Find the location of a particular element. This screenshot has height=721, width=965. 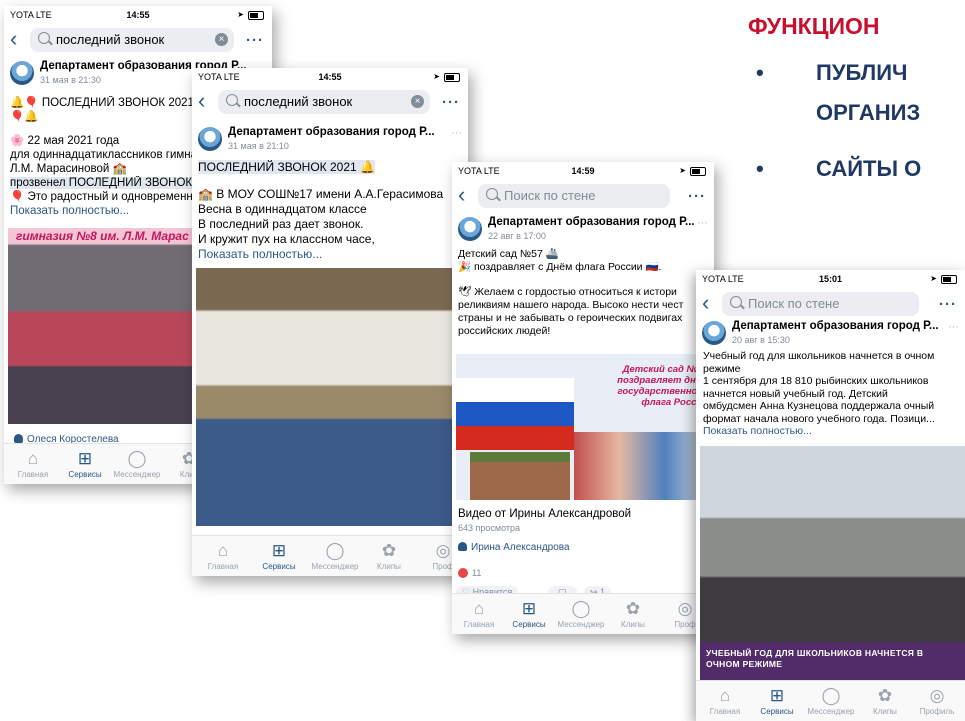

bullet-text: САЙТЫ О is located at coordinates (869, 168).